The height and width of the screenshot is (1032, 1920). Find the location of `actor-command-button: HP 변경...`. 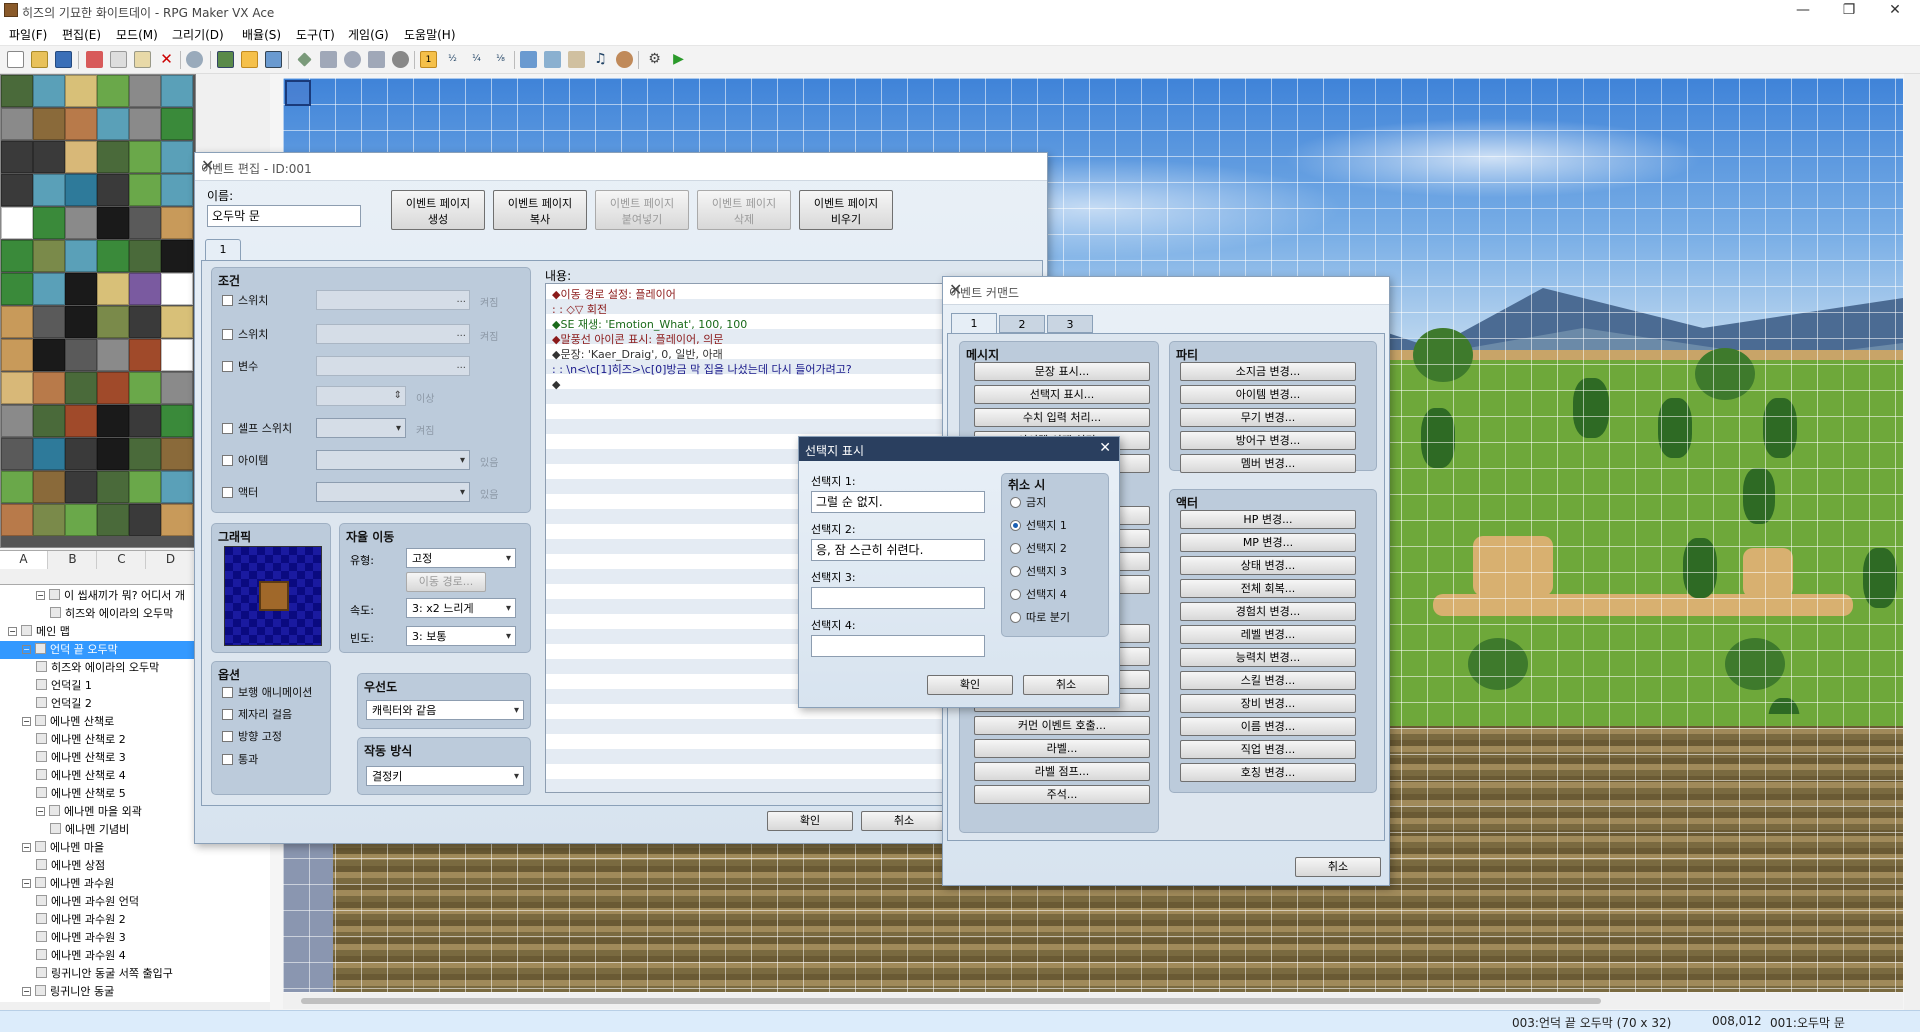

actor-command-button: HP 변경... is located at coordinates (1268, 519).